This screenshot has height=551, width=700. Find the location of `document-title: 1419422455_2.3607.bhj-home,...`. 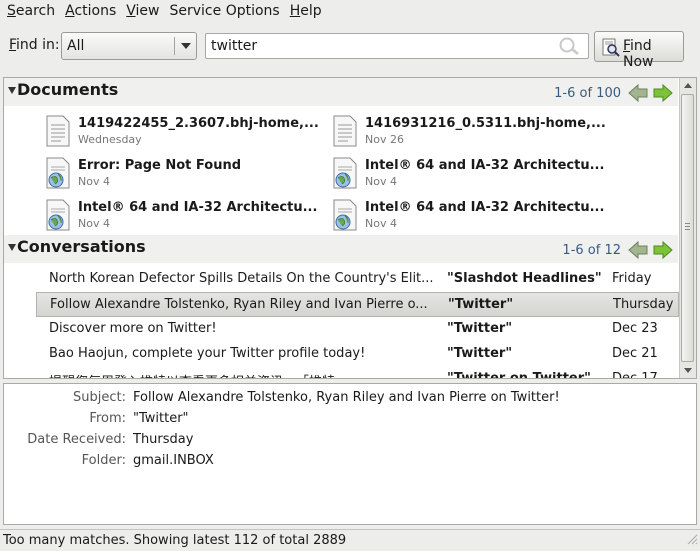

document-title: 1419422455_2.3607.bhj-home,... is located at coordinates (198, 123).